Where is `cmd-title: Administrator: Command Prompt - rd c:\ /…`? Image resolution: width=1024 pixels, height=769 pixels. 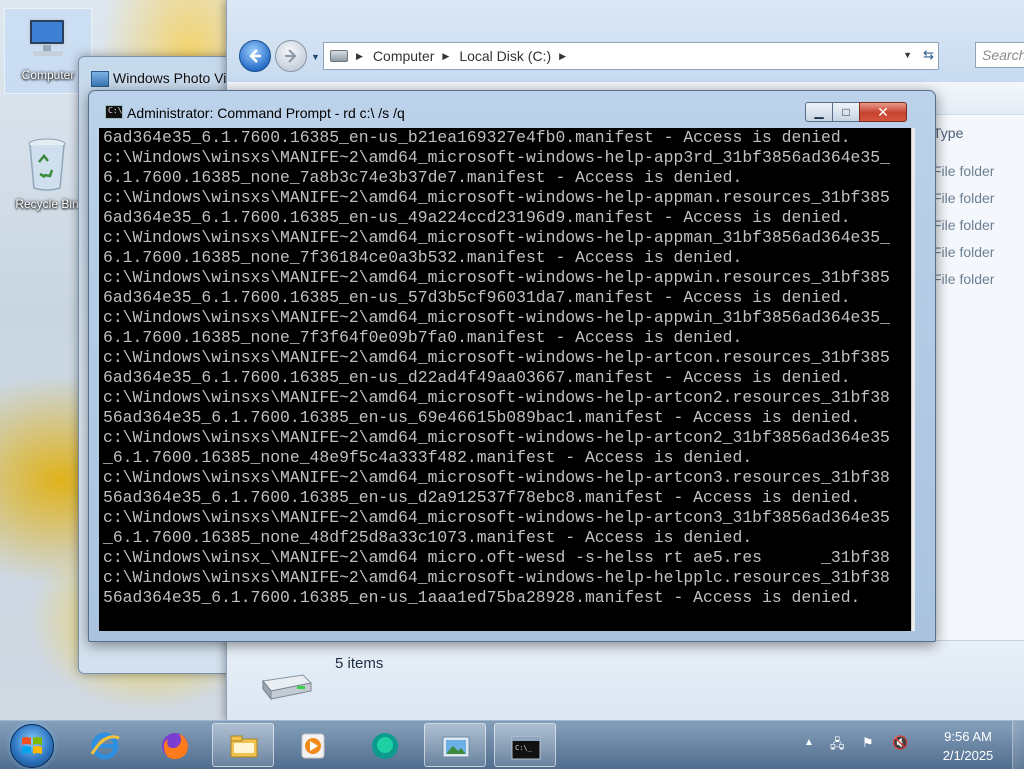
cmd-title: Administrator: Command Prompt - rd c:\ /… is located at coordinates (266, 113).